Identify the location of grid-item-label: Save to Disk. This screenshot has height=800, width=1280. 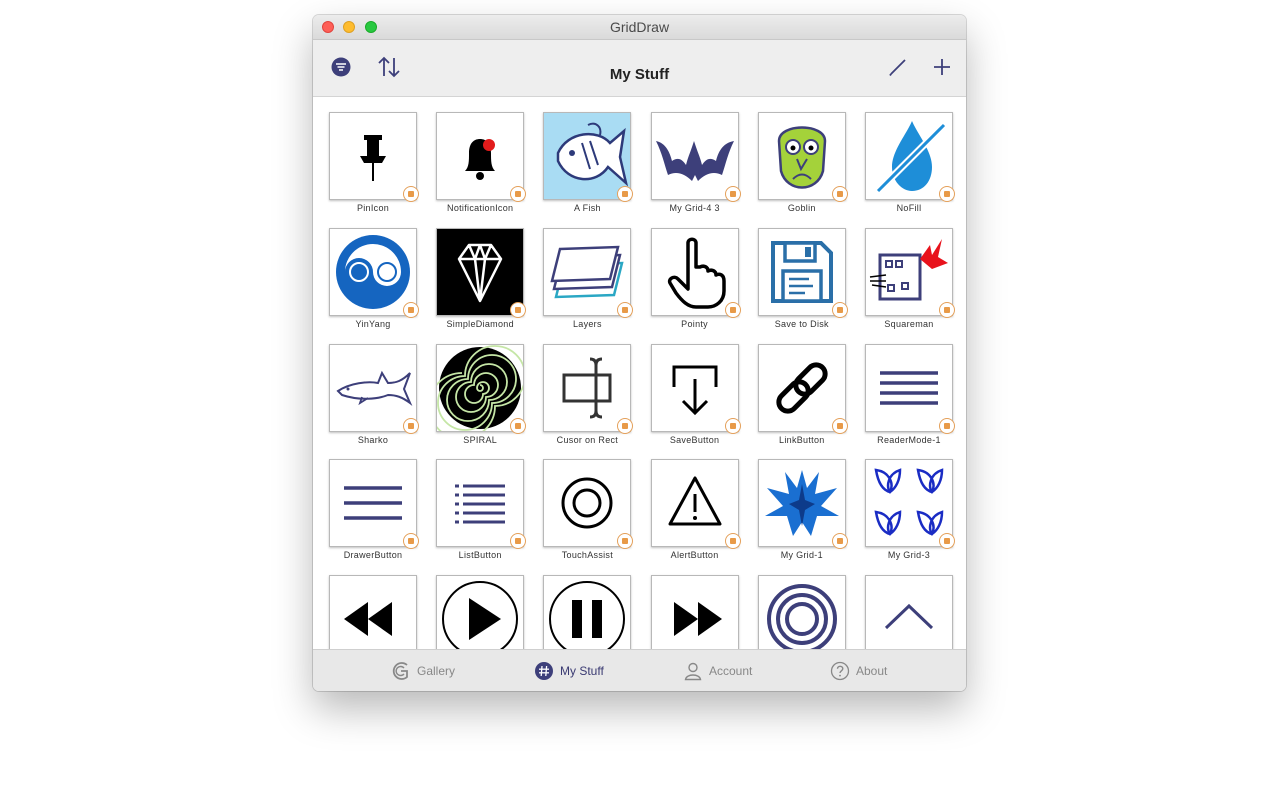
(801, 323).